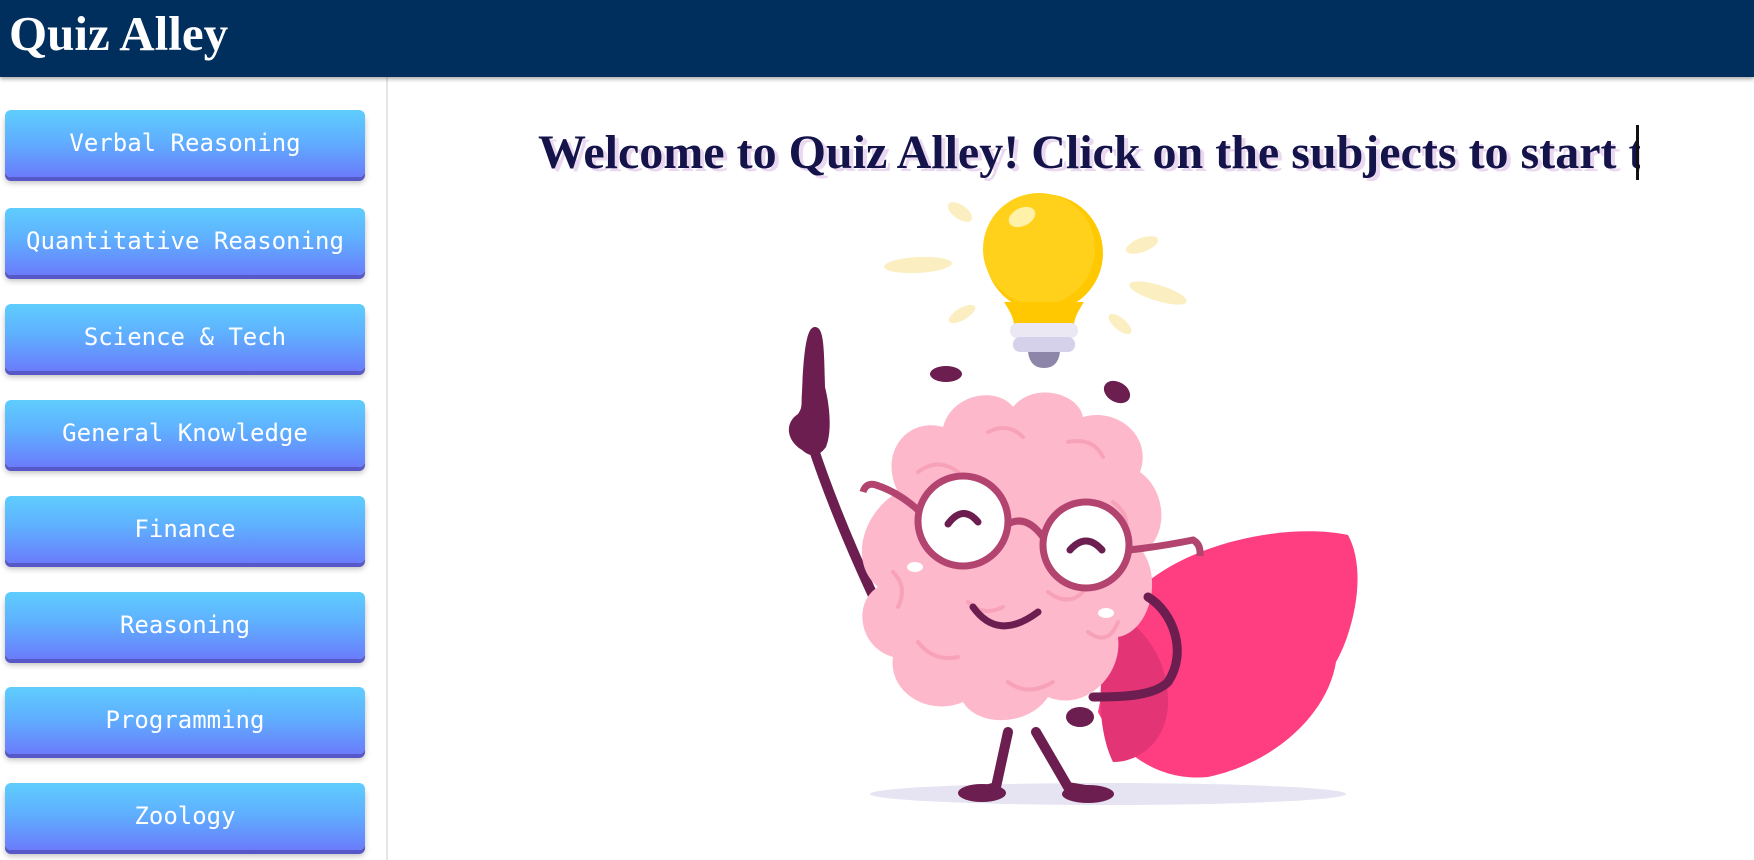 The height and width of the screenshot is (860, 1754). I want to click on subject-button-verbal-reasoning: Verbal Reasoning, so click(185, 143).